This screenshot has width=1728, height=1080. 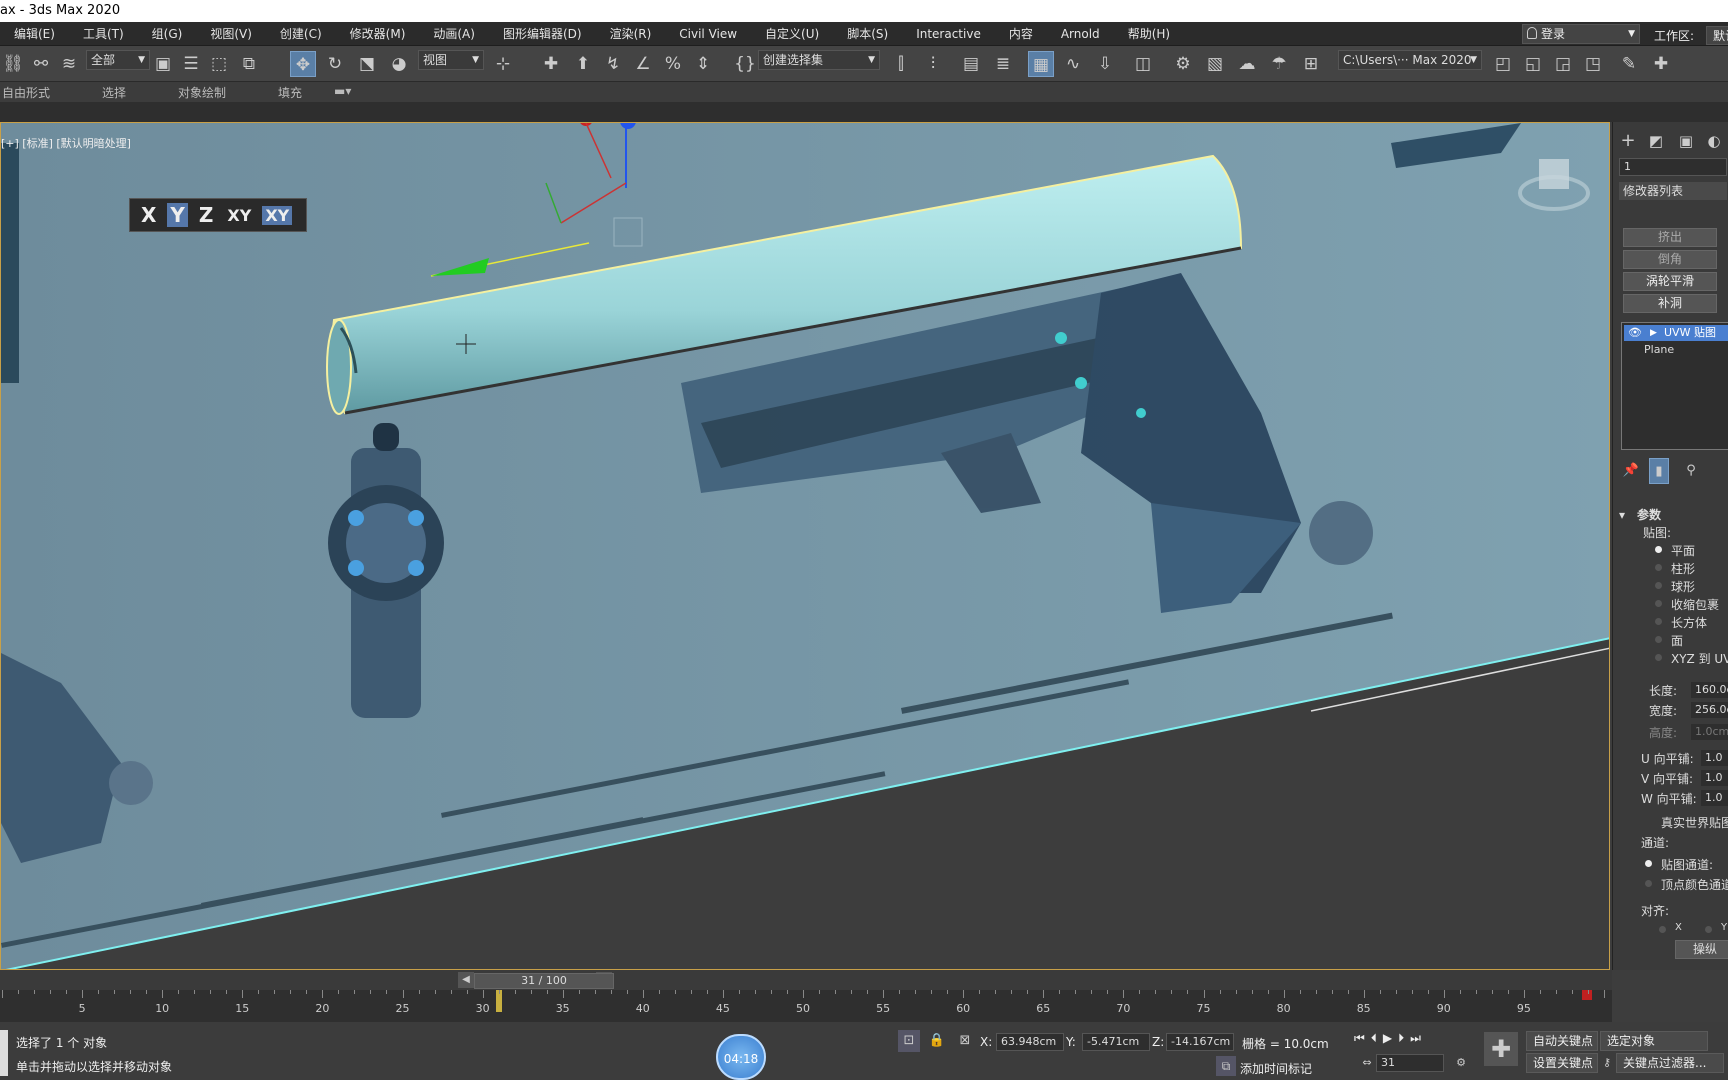 I want to click on select-manipulate-icon: ⬆, so click(x=583, y=64).